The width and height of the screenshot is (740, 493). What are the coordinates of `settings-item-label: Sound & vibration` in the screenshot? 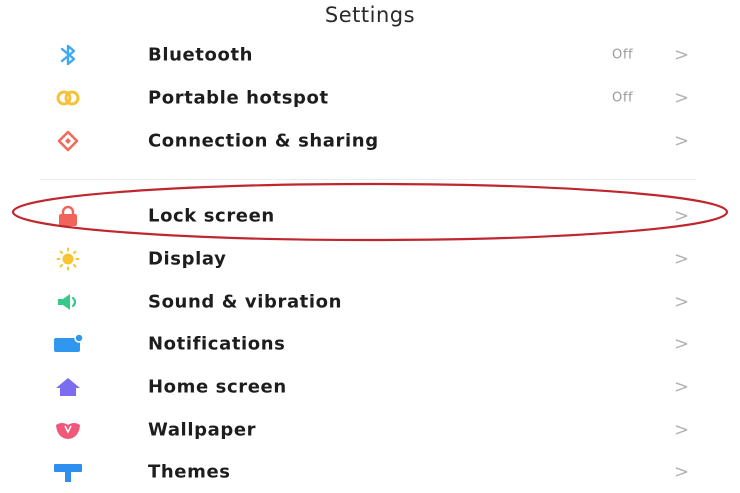 It's located at (245, 302).